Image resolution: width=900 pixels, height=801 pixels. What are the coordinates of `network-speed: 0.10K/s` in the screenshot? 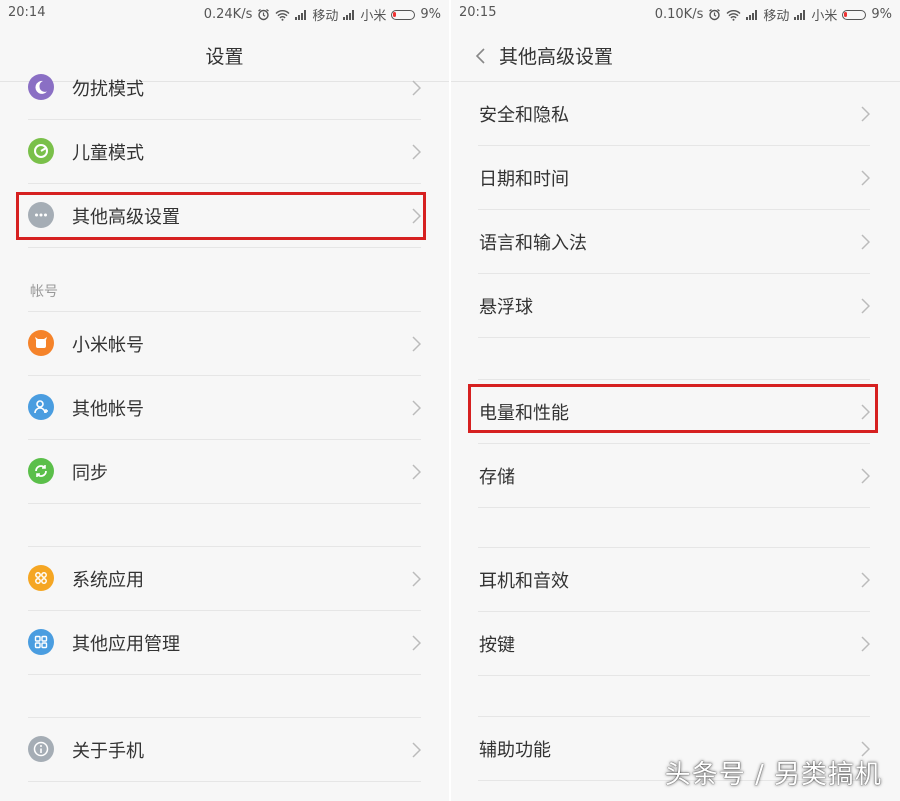 It's located at (679, 14).